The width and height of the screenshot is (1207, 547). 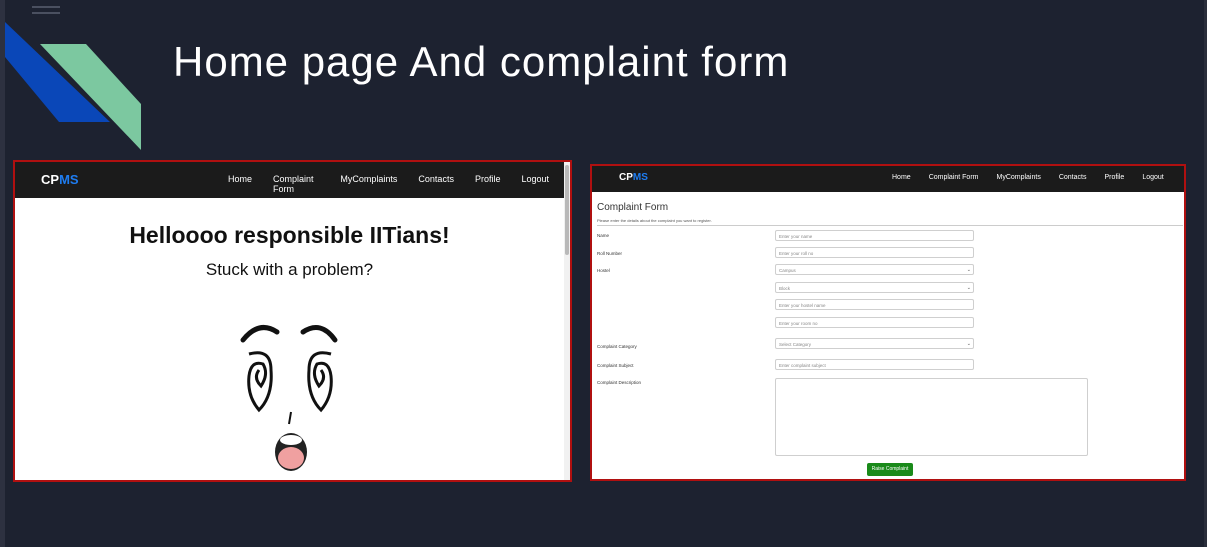 I want to click on right-eye, so click(x=320, y=382).